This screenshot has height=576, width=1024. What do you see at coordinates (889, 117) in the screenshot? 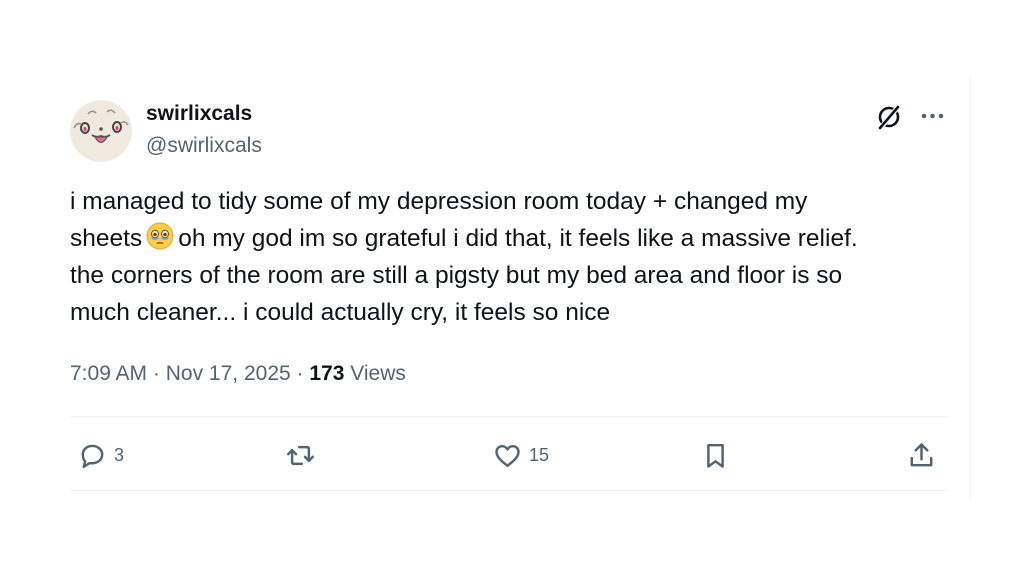
I see `grok-icon` at bounding box center [889, 117].